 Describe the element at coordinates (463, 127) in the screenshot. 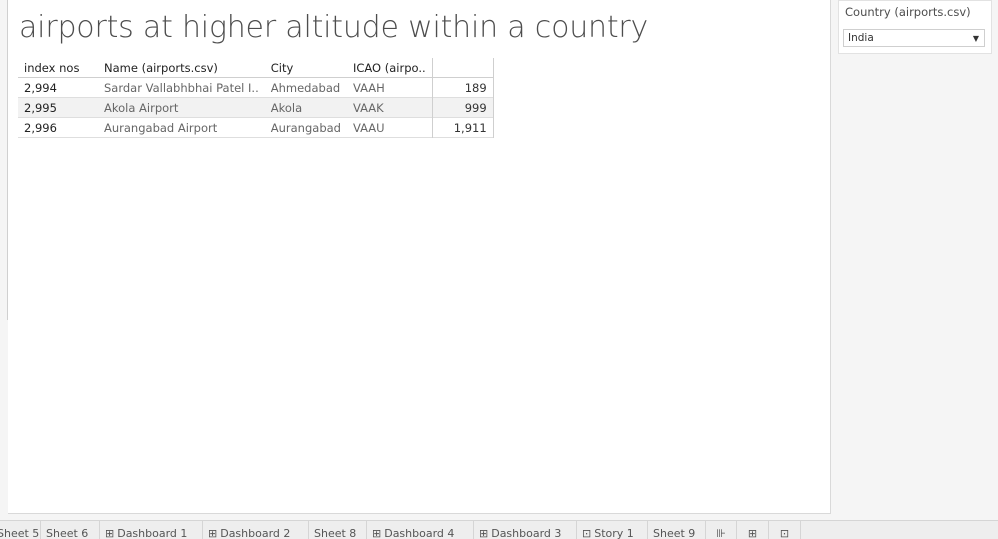

I see `cell-altitude: 1,911` at that location.